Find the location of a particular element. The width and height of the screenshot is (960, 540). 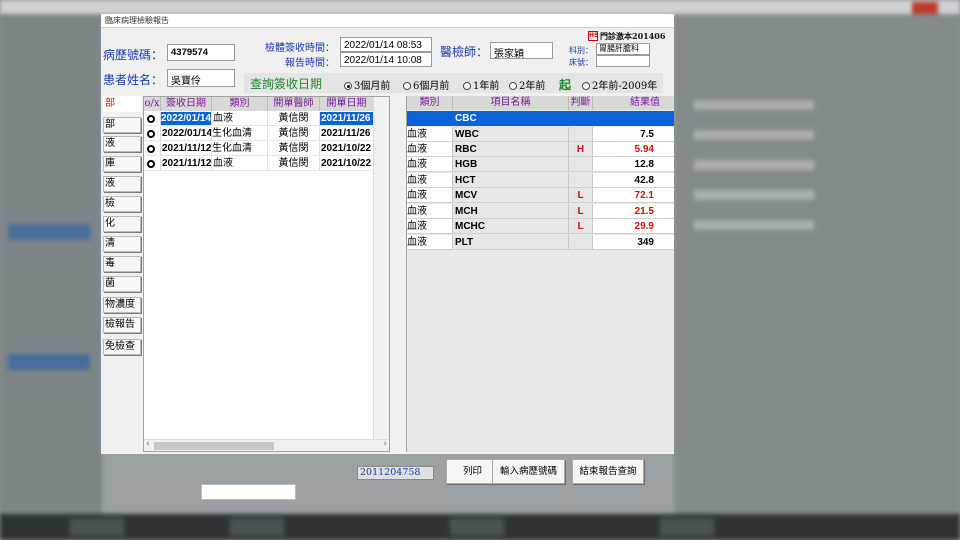

end-report-query-button: 結束報告查詢 is located at coordinates (608, 471).